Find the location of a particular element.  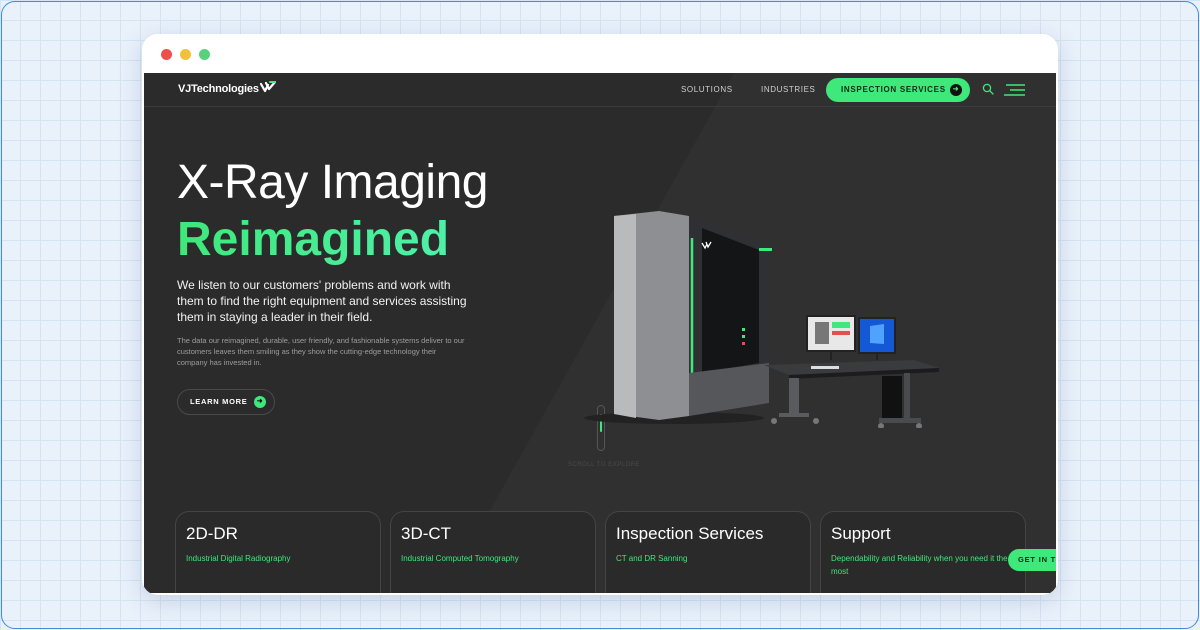

card-subtitle: CT and DR Sanning is located at coordinates (652, 558).